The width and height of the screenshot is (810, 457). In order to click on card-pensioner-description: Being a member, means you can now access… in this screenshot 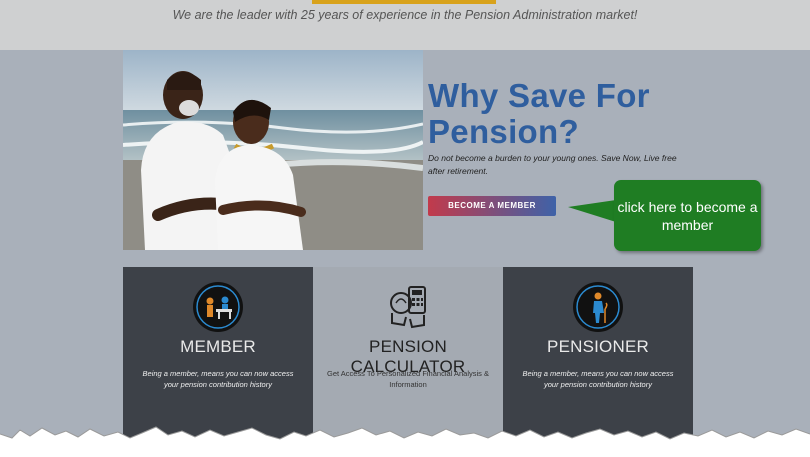, I will do `click(598, 379)`.